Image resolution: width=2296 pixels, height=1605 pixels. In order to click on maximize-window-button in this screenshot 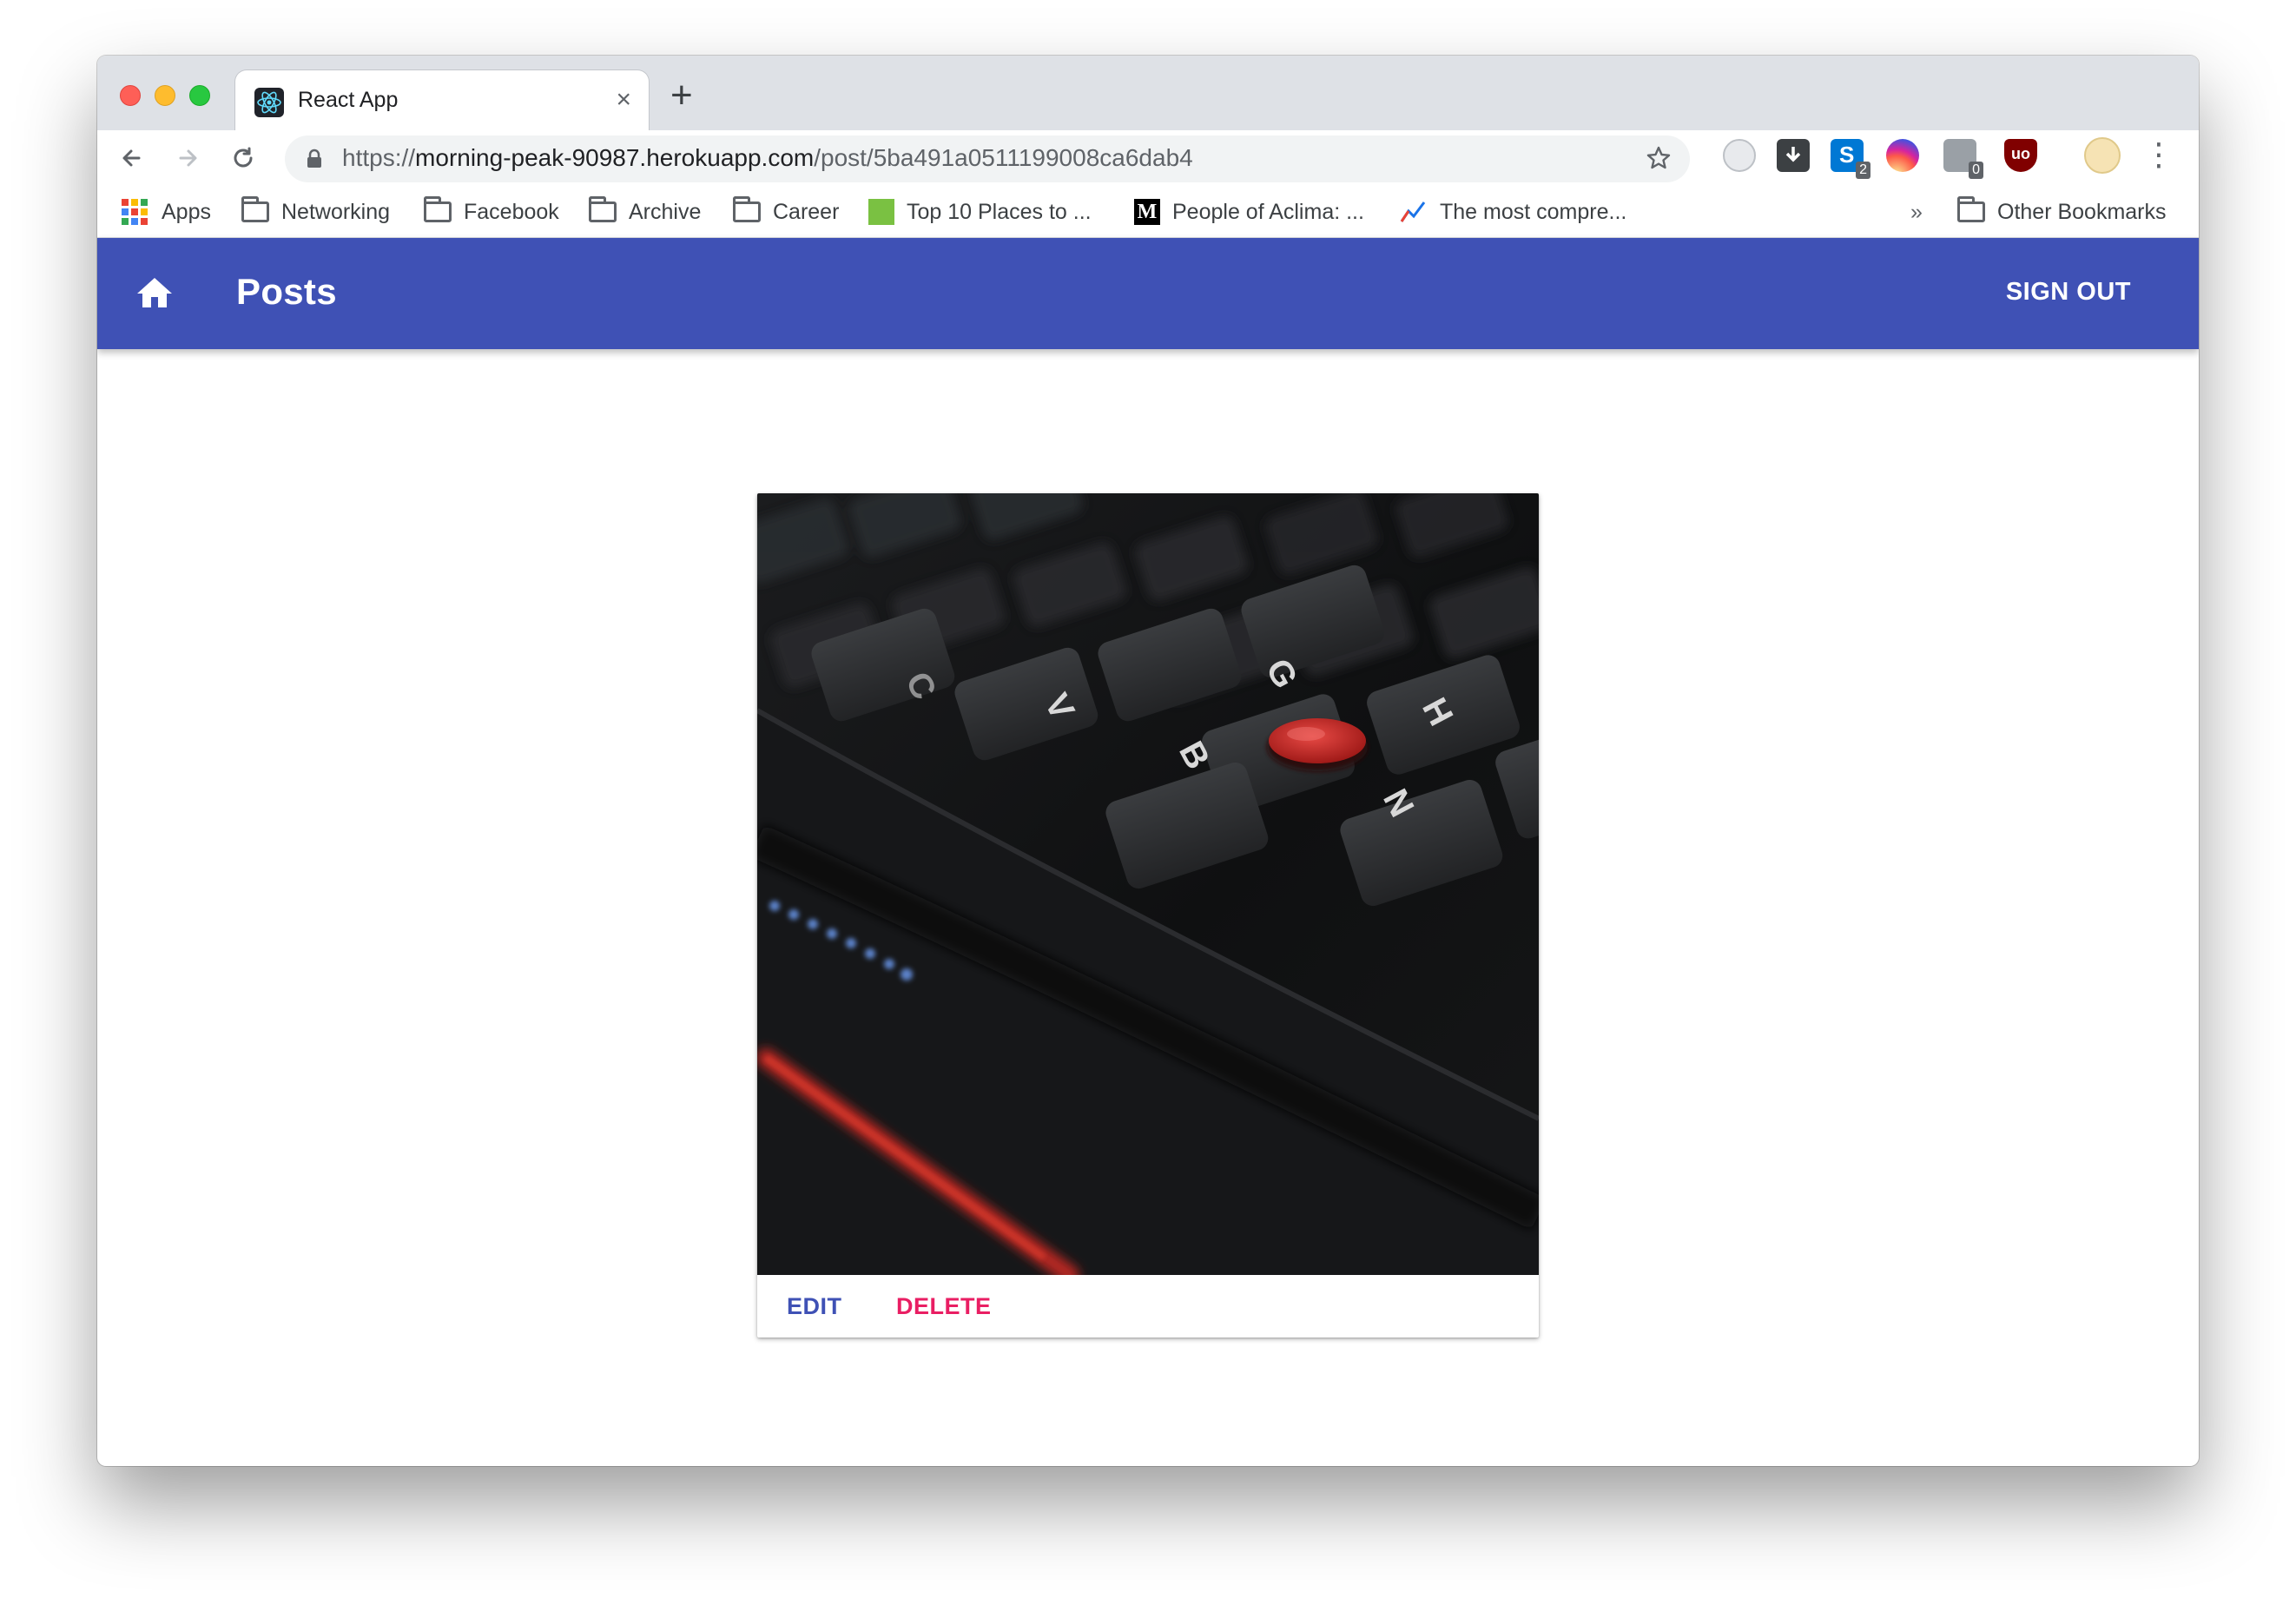, I will do `click(199, 95)`.